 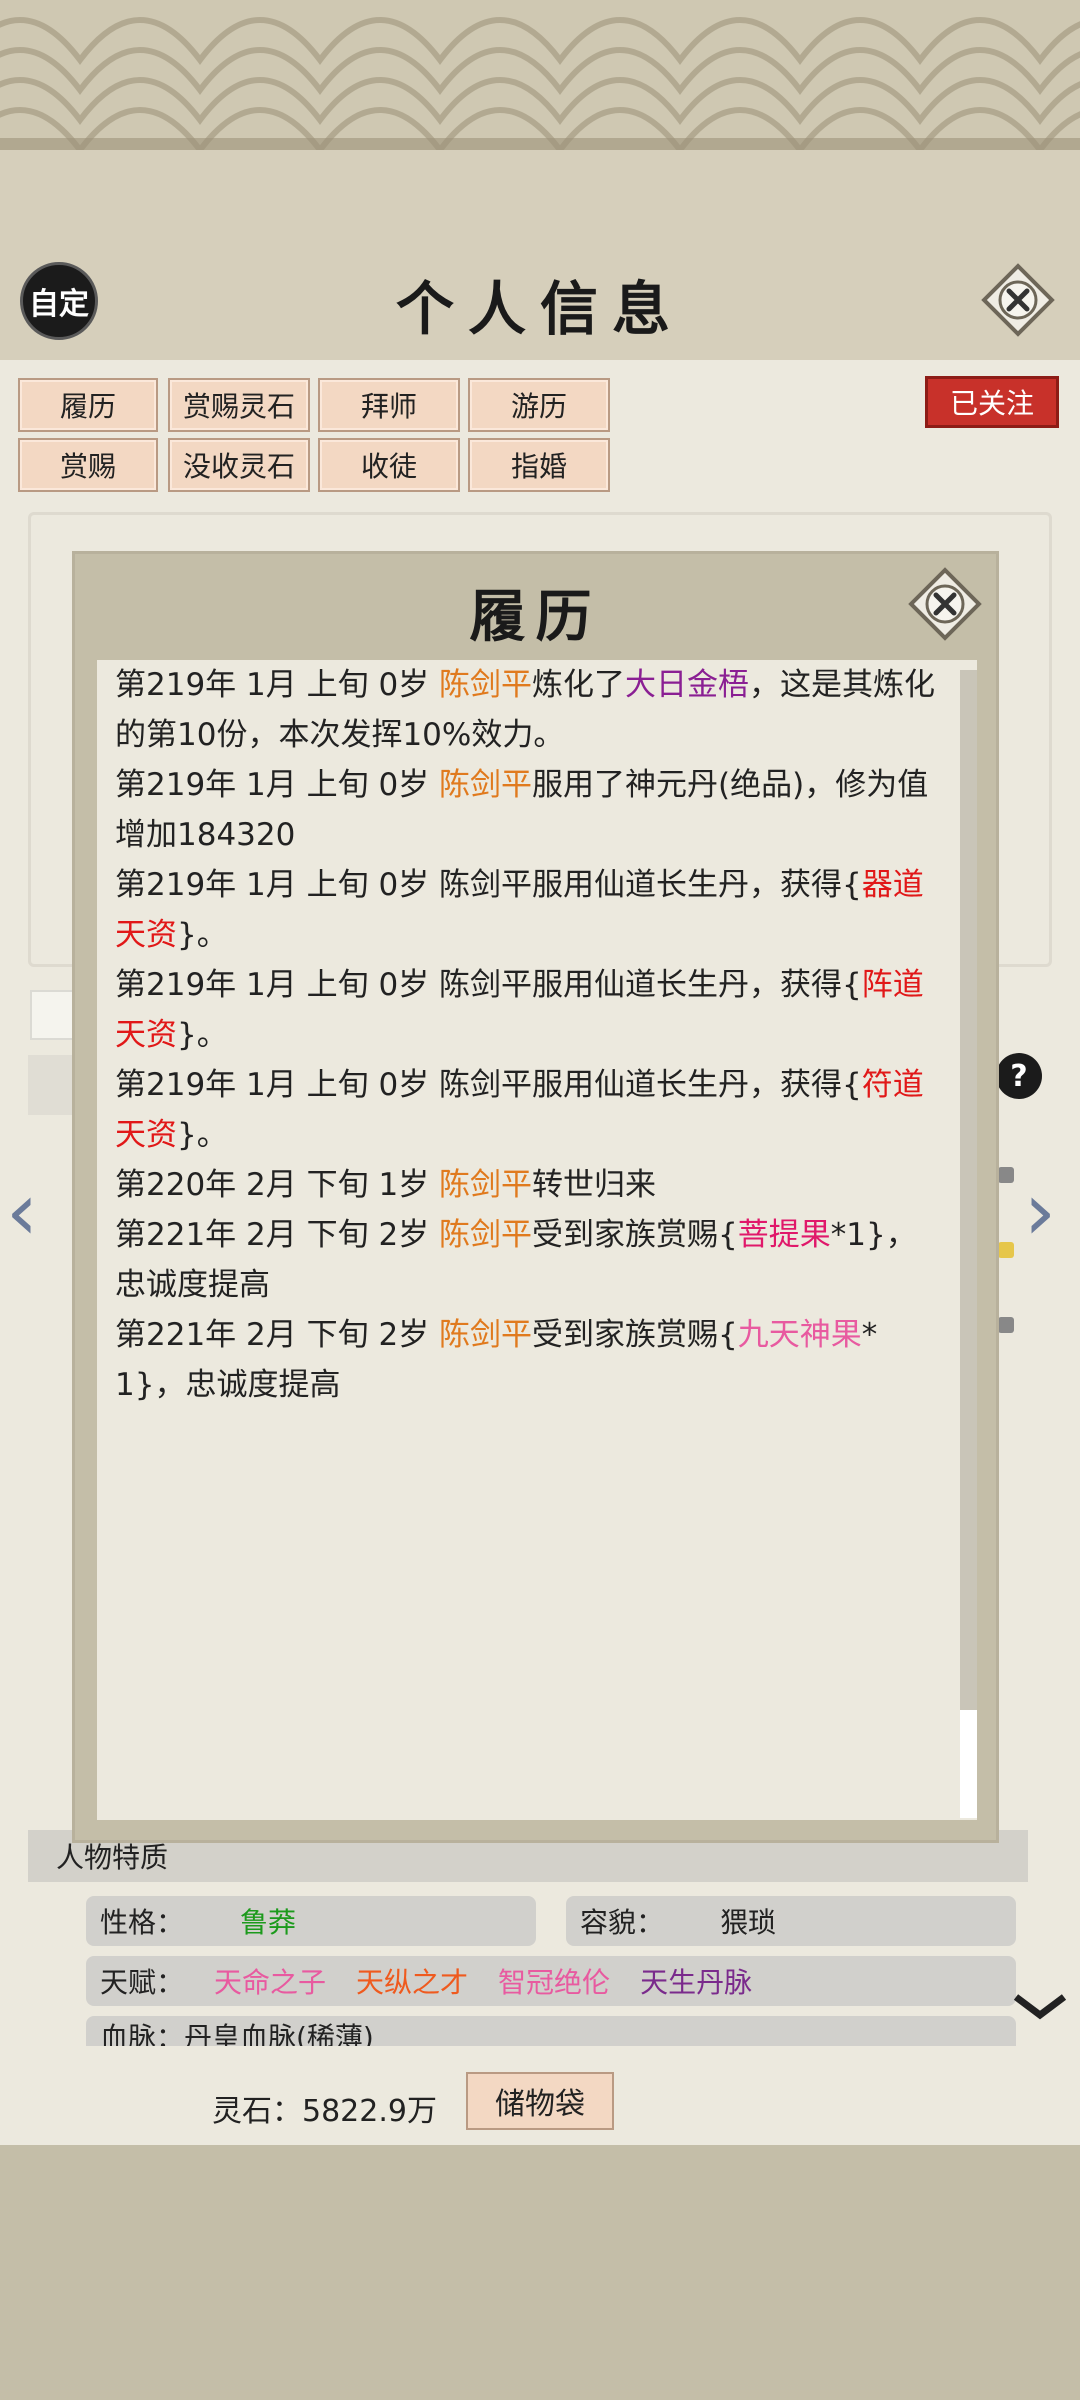 I want to click on bloodline-row: 血脉：丹皇血脉(稀薄), so click(x=551, y=2031).